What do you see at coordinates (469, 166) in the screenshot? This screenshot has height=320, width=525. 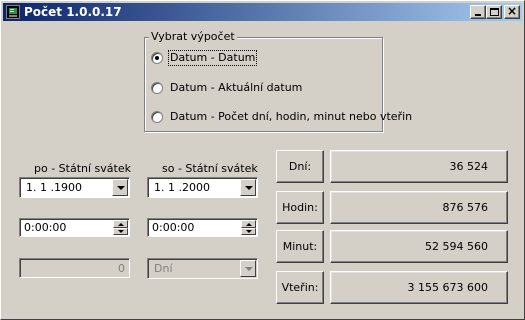 I see `days-result-value: 36 524` at bounding box center [469, 166].